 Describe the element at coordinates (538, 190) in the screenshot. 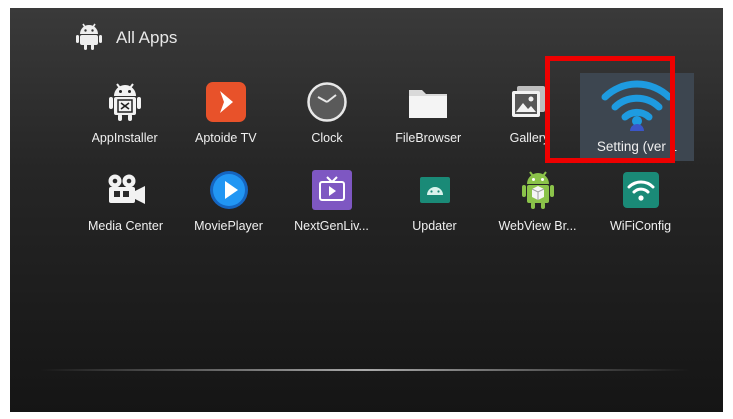

I see `webview-icon` at that location.